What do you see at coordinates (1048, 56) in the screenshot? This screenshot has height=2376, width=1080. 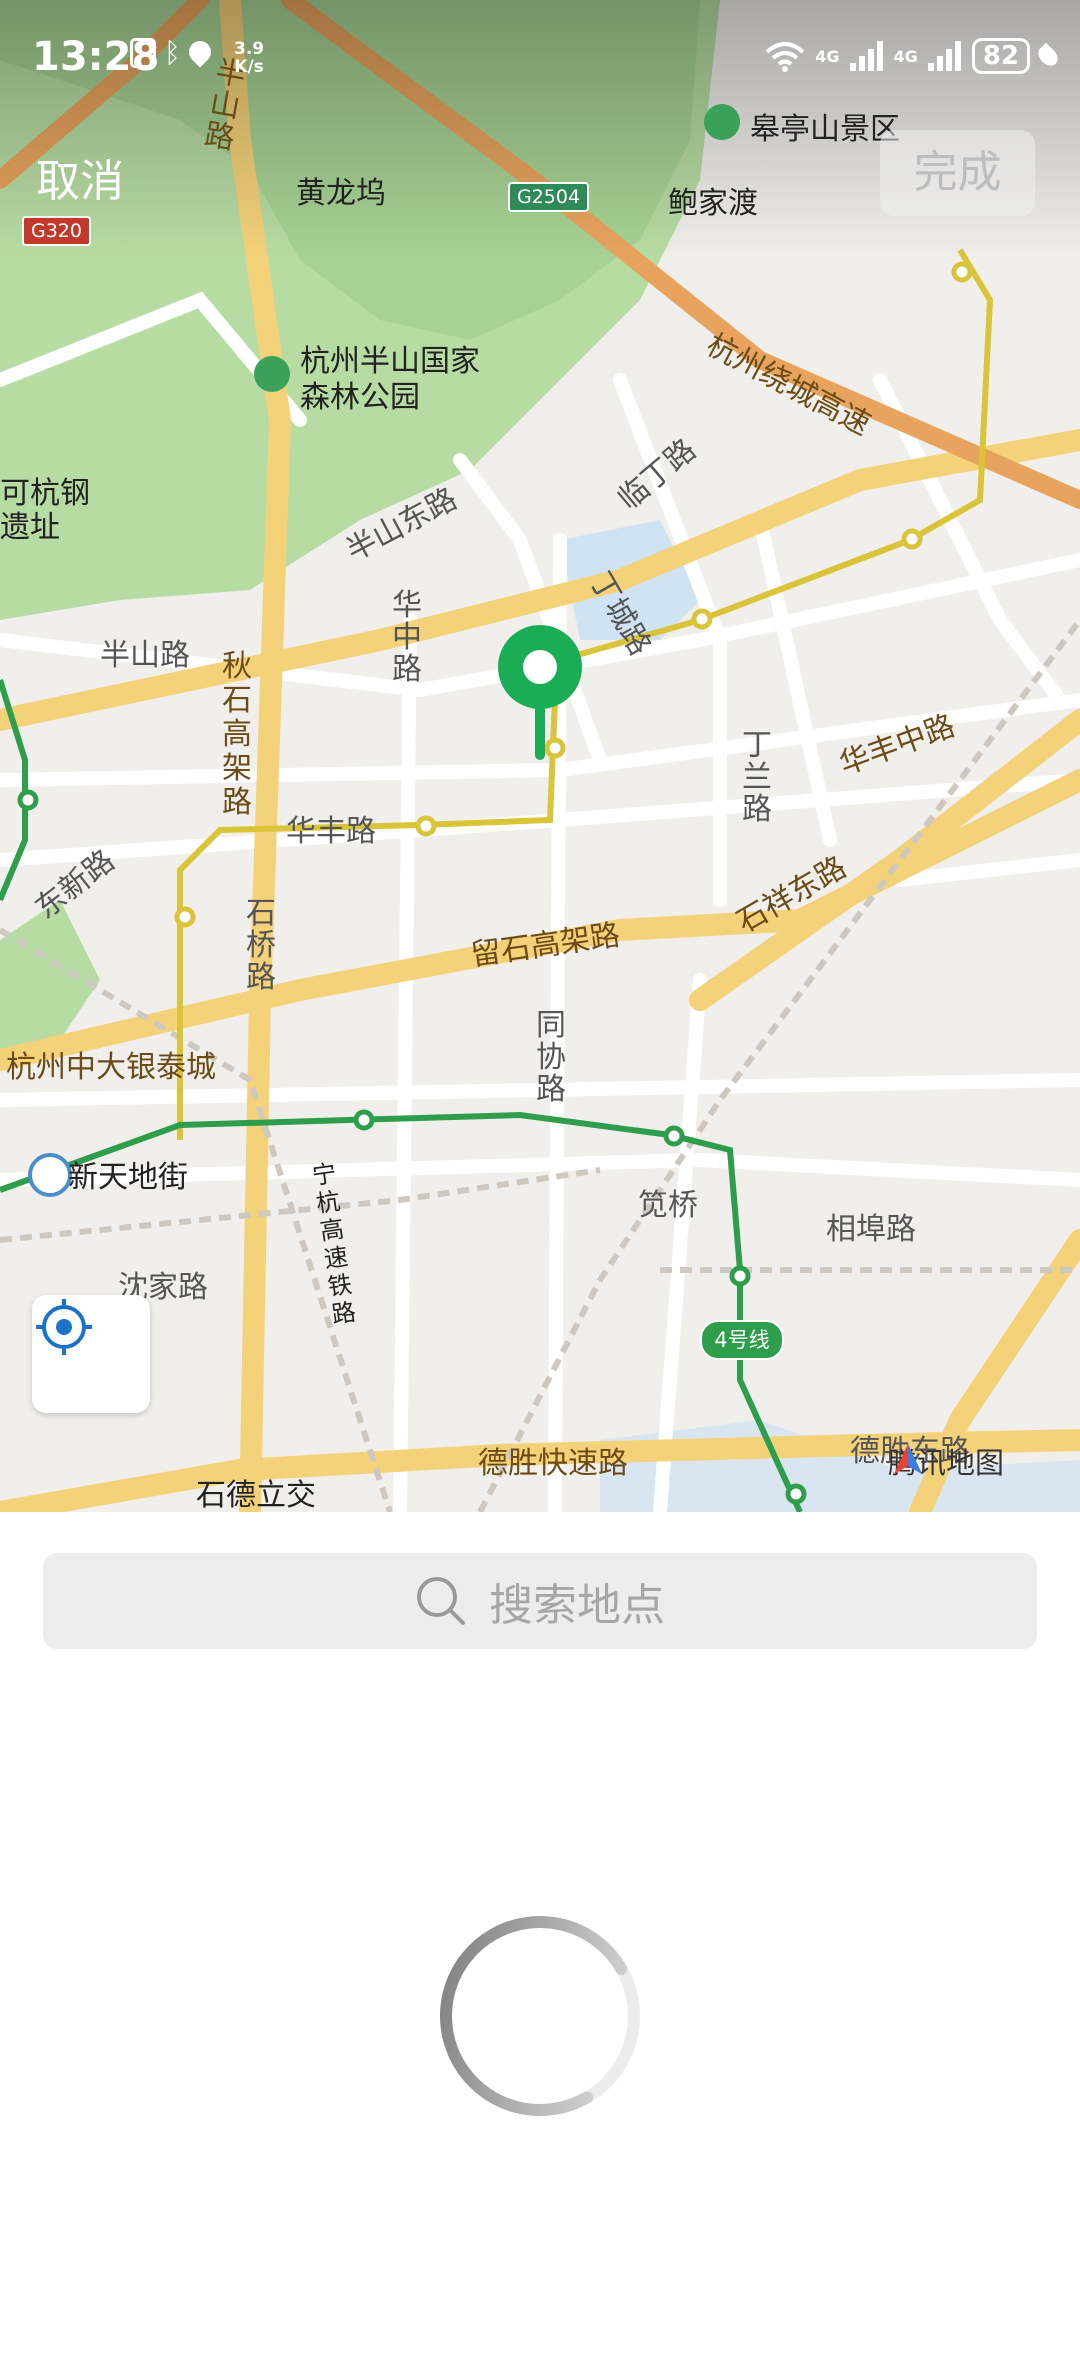 I see `battery-saver-icon` at bounding box center [1048, 56].